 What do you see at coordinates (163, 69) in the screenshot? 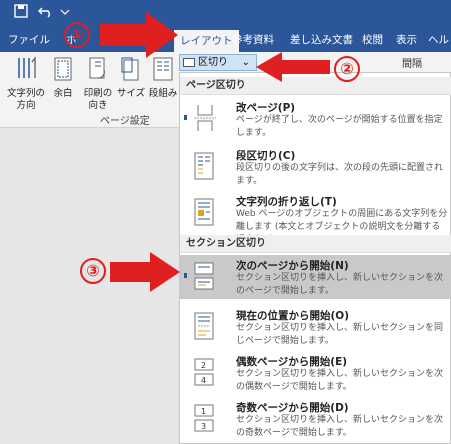
I see `columns-icon` at bounding box center [163, 69].